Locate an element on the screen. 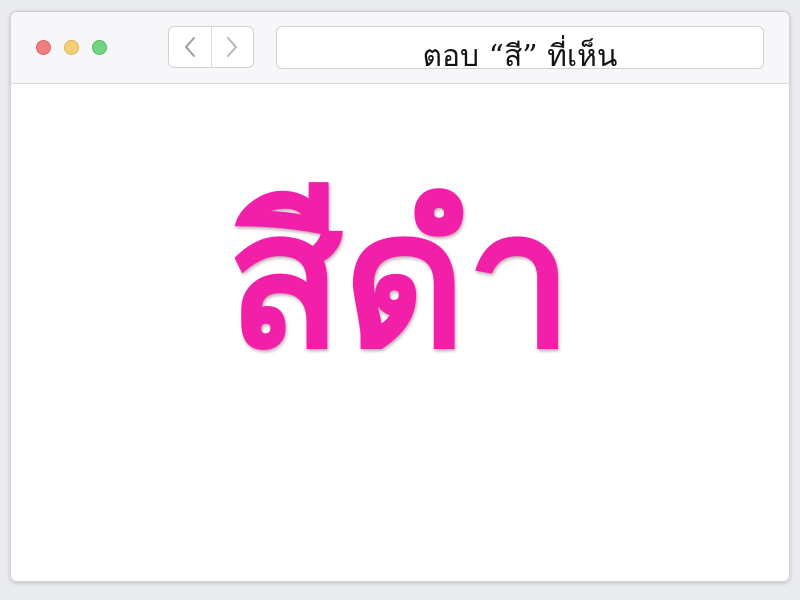 This screenshot has width=800, height=600. chevron-right-icon is located at coordinates (232, 47).